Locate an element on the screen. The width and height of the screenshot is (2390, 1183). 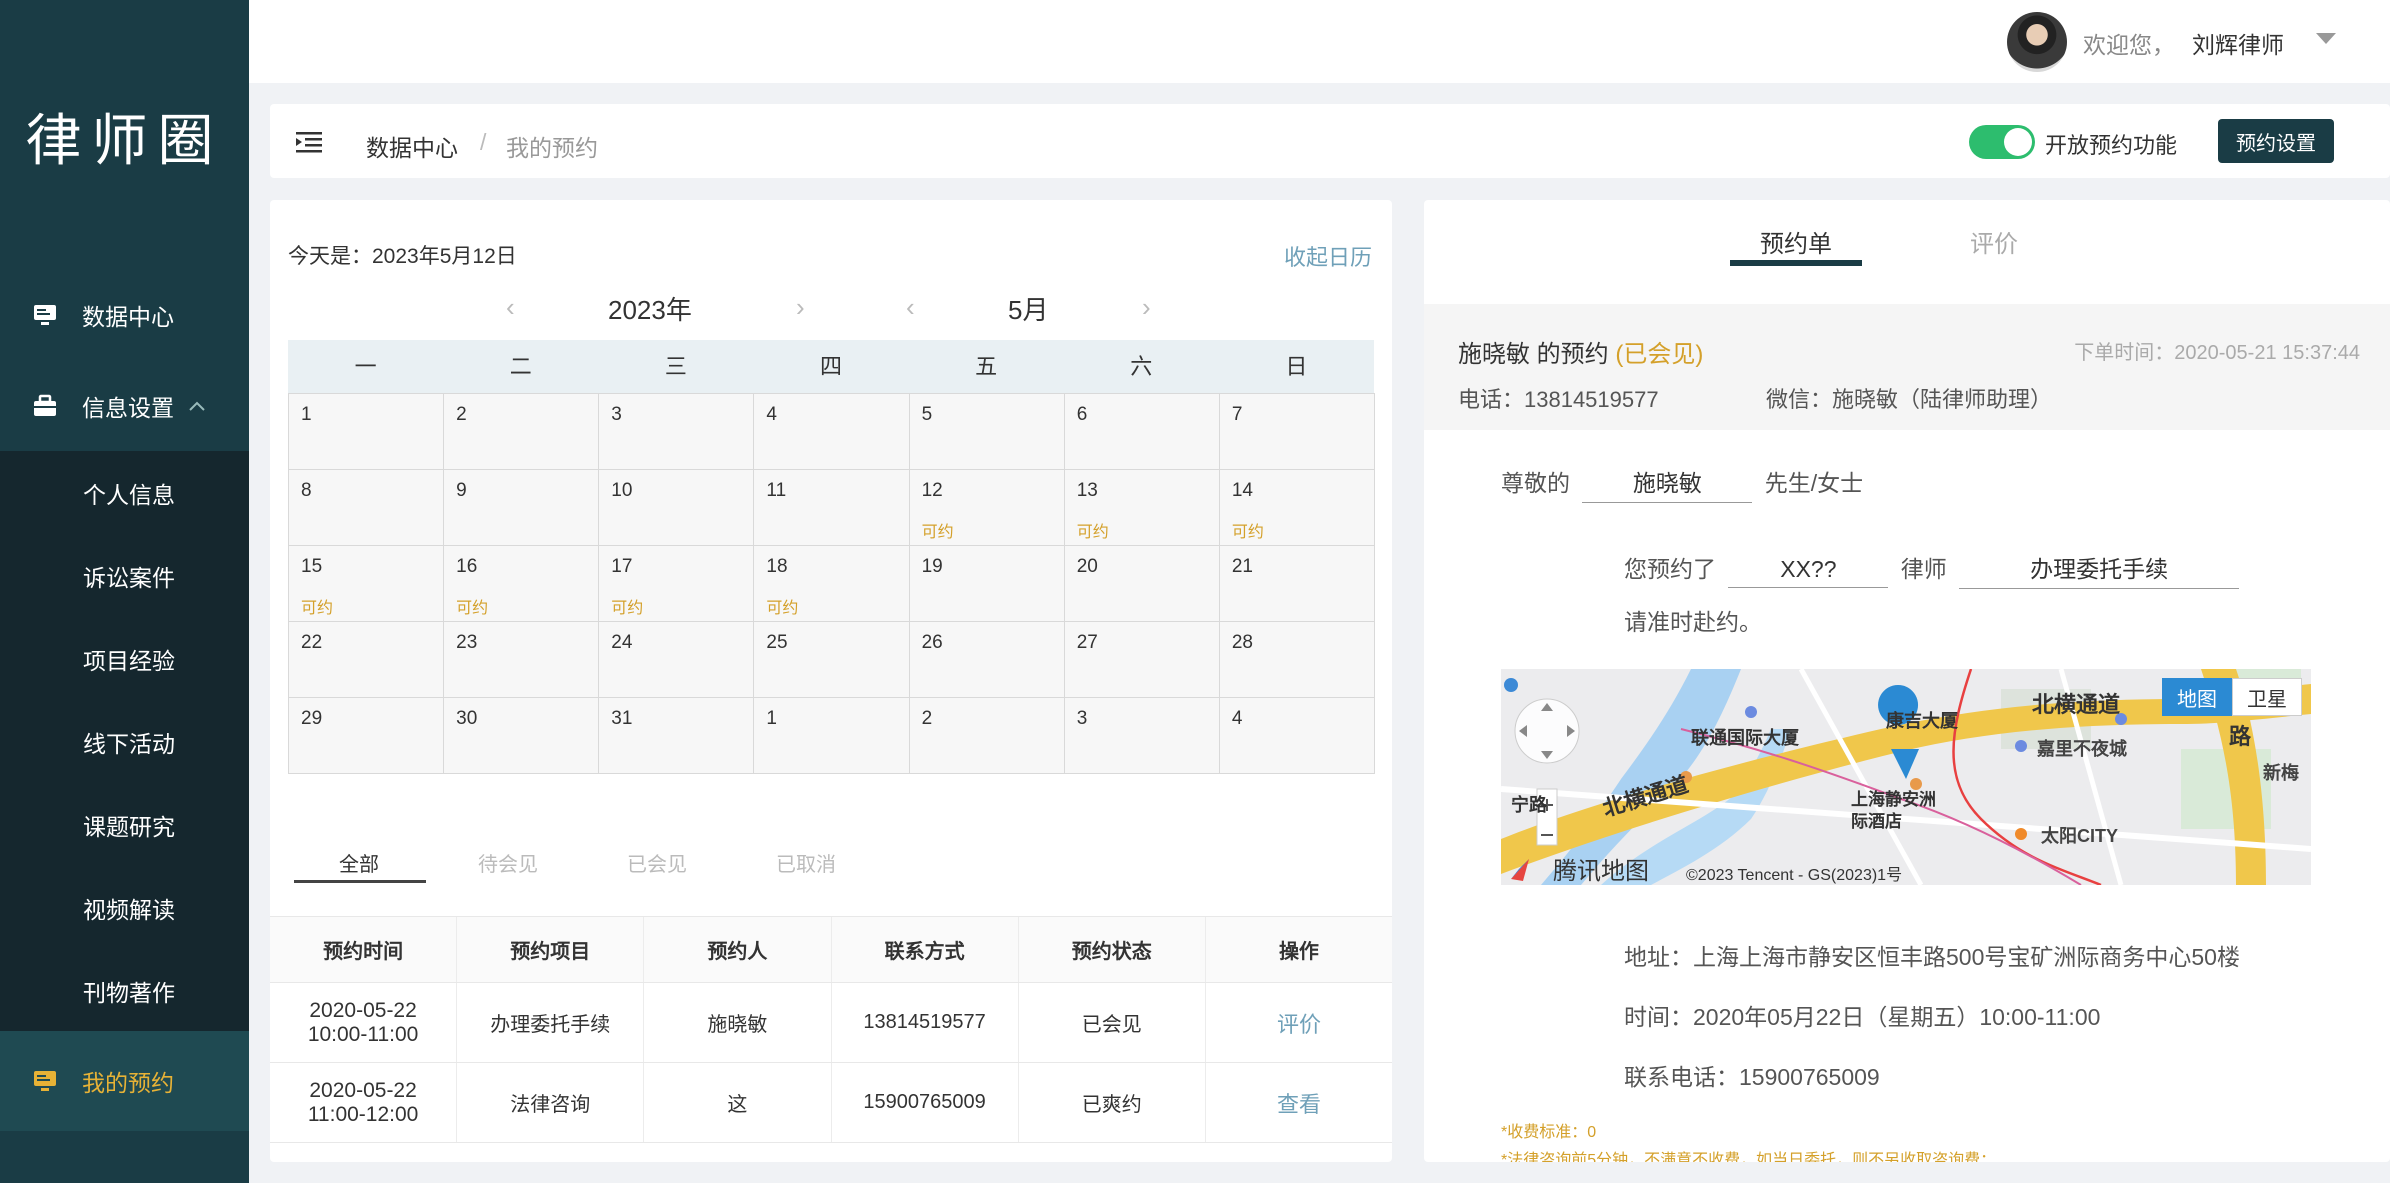
info-settings-submenu: 个人信息 诉讼案件 项目经验 线下活动 课题研究 视频解读 刊物著作 is located at coordinates (124, 741).